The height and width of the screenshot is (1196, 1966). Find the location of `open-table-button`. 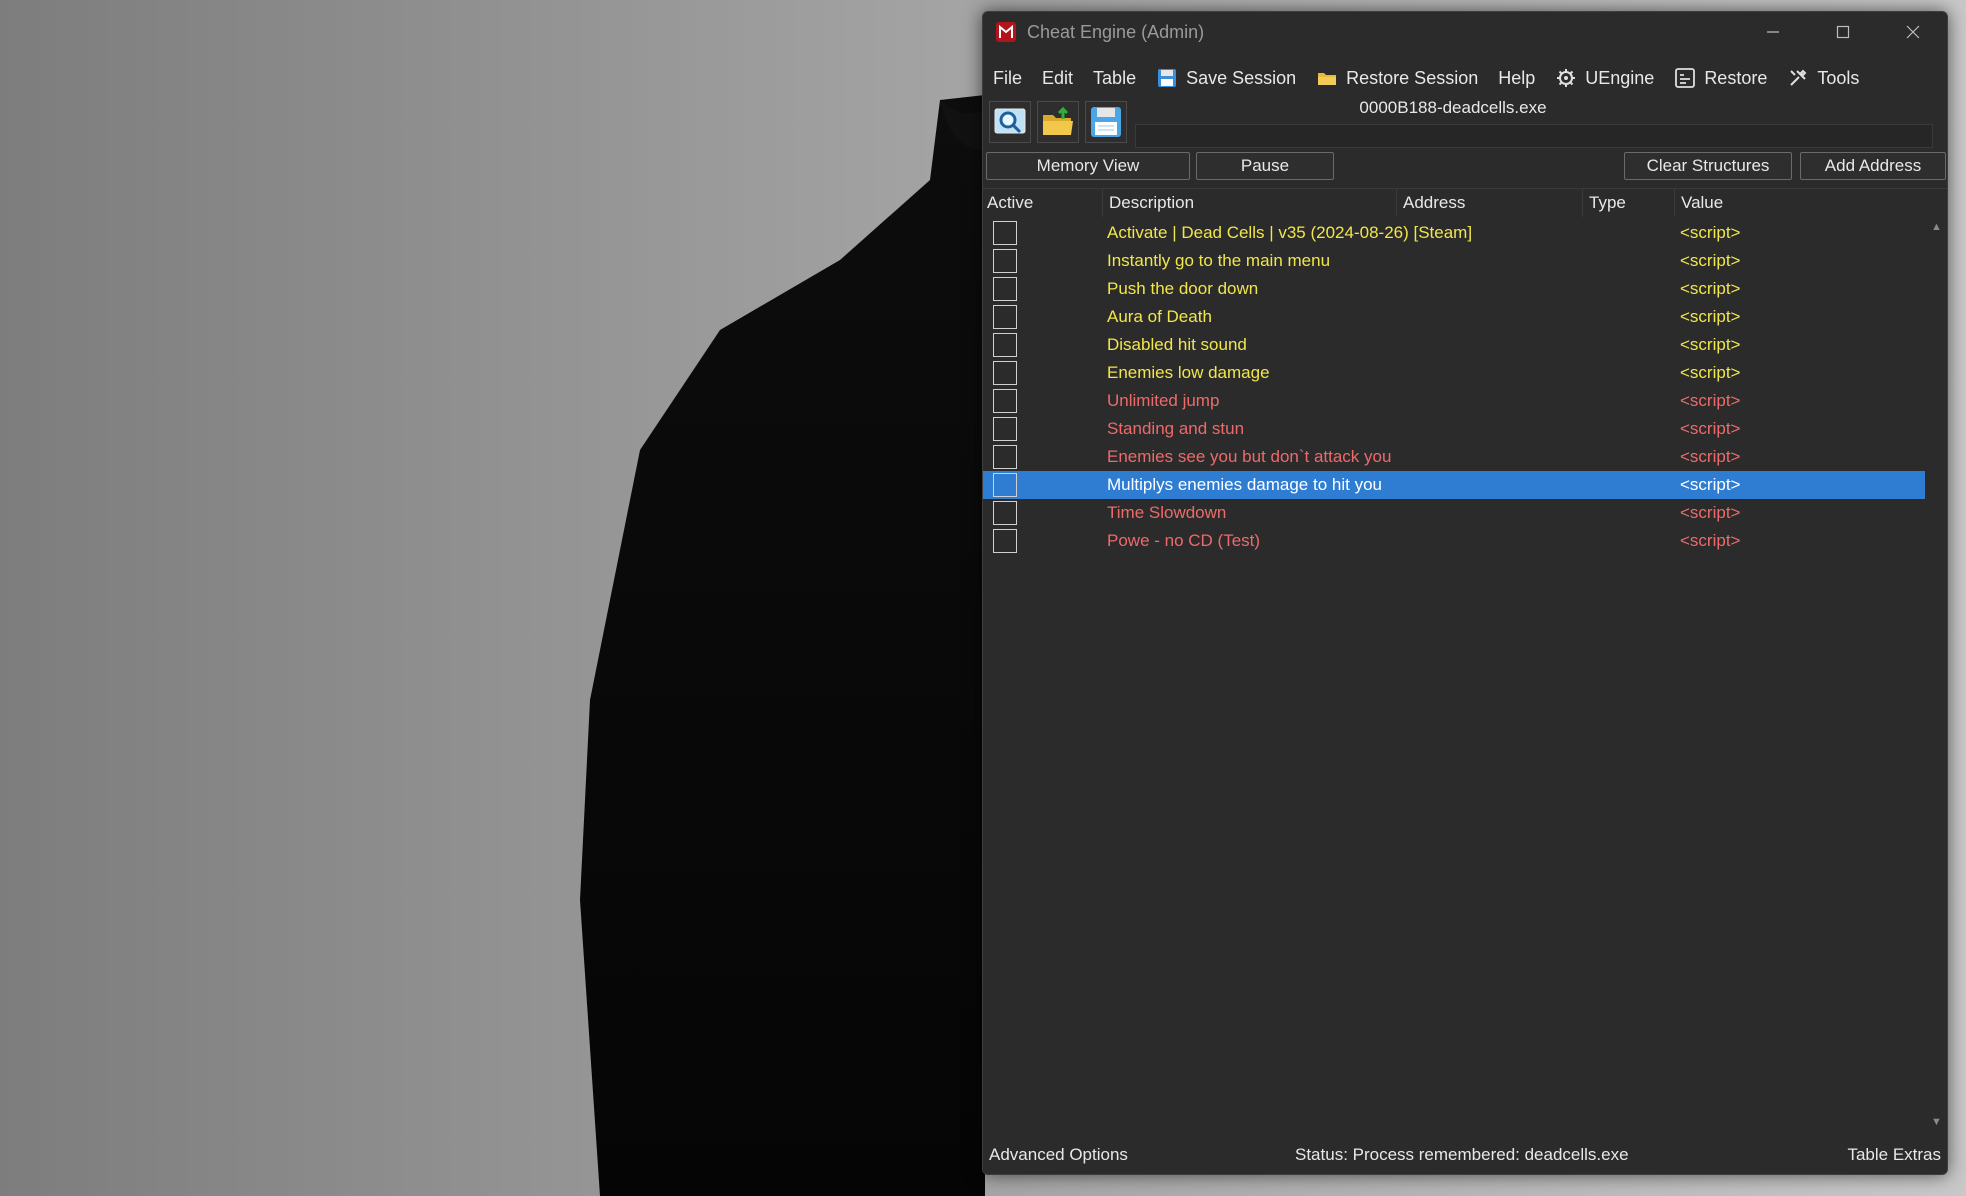

open-table-button is located at coordinates (1058, 122).